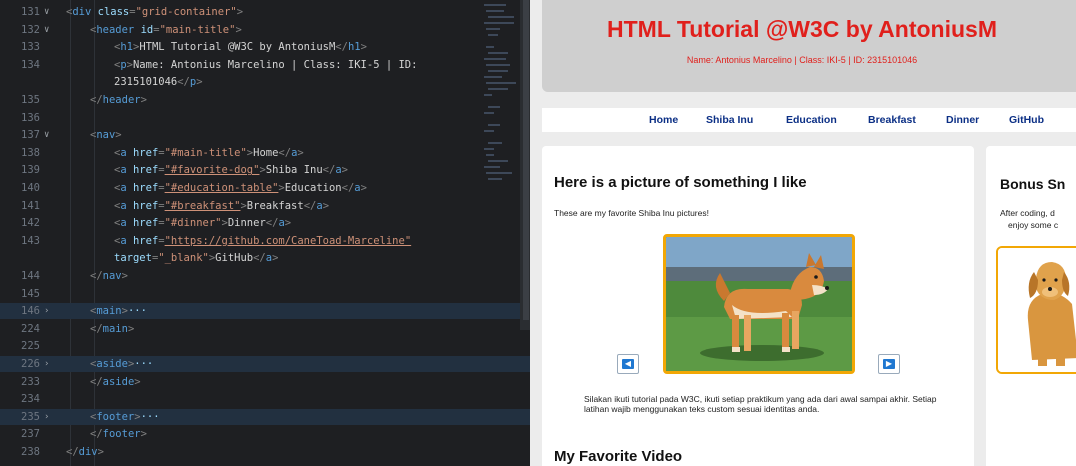  I want to click on line-number: 145, so click(30, 293).